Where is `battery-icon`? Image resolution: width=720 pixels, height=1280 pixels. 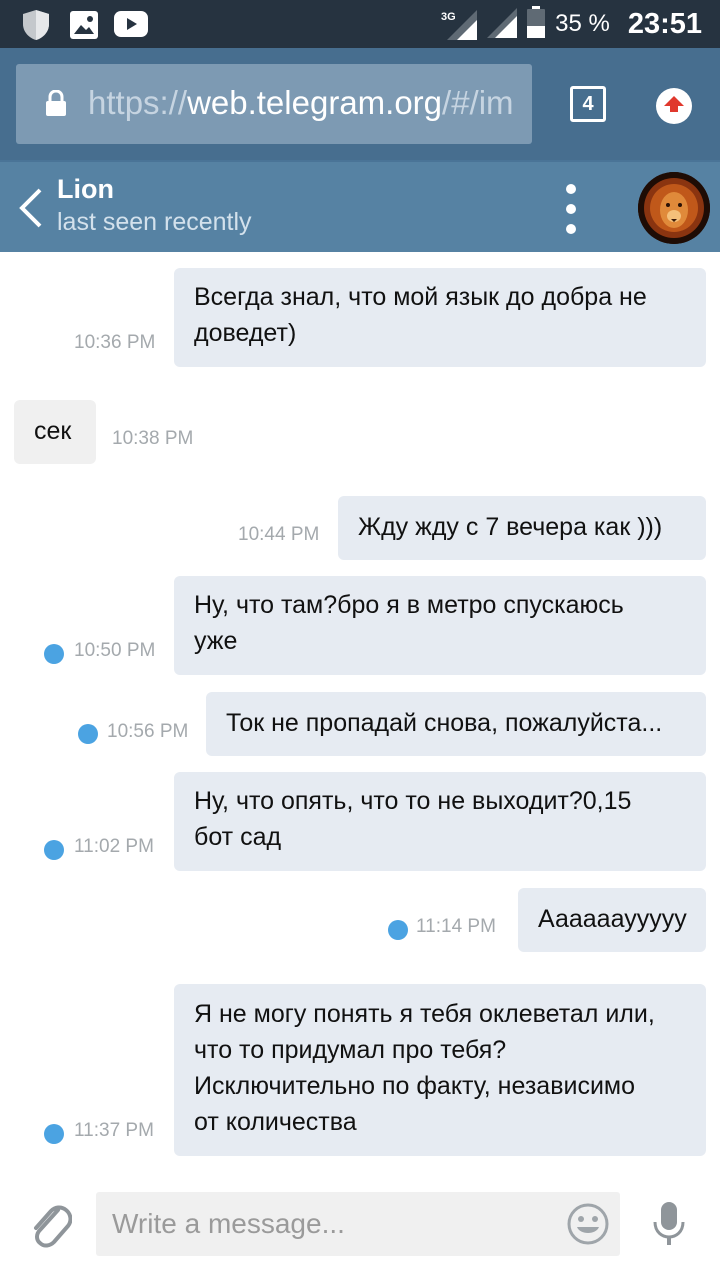 battery-icon is located at coordinates (536, 24).